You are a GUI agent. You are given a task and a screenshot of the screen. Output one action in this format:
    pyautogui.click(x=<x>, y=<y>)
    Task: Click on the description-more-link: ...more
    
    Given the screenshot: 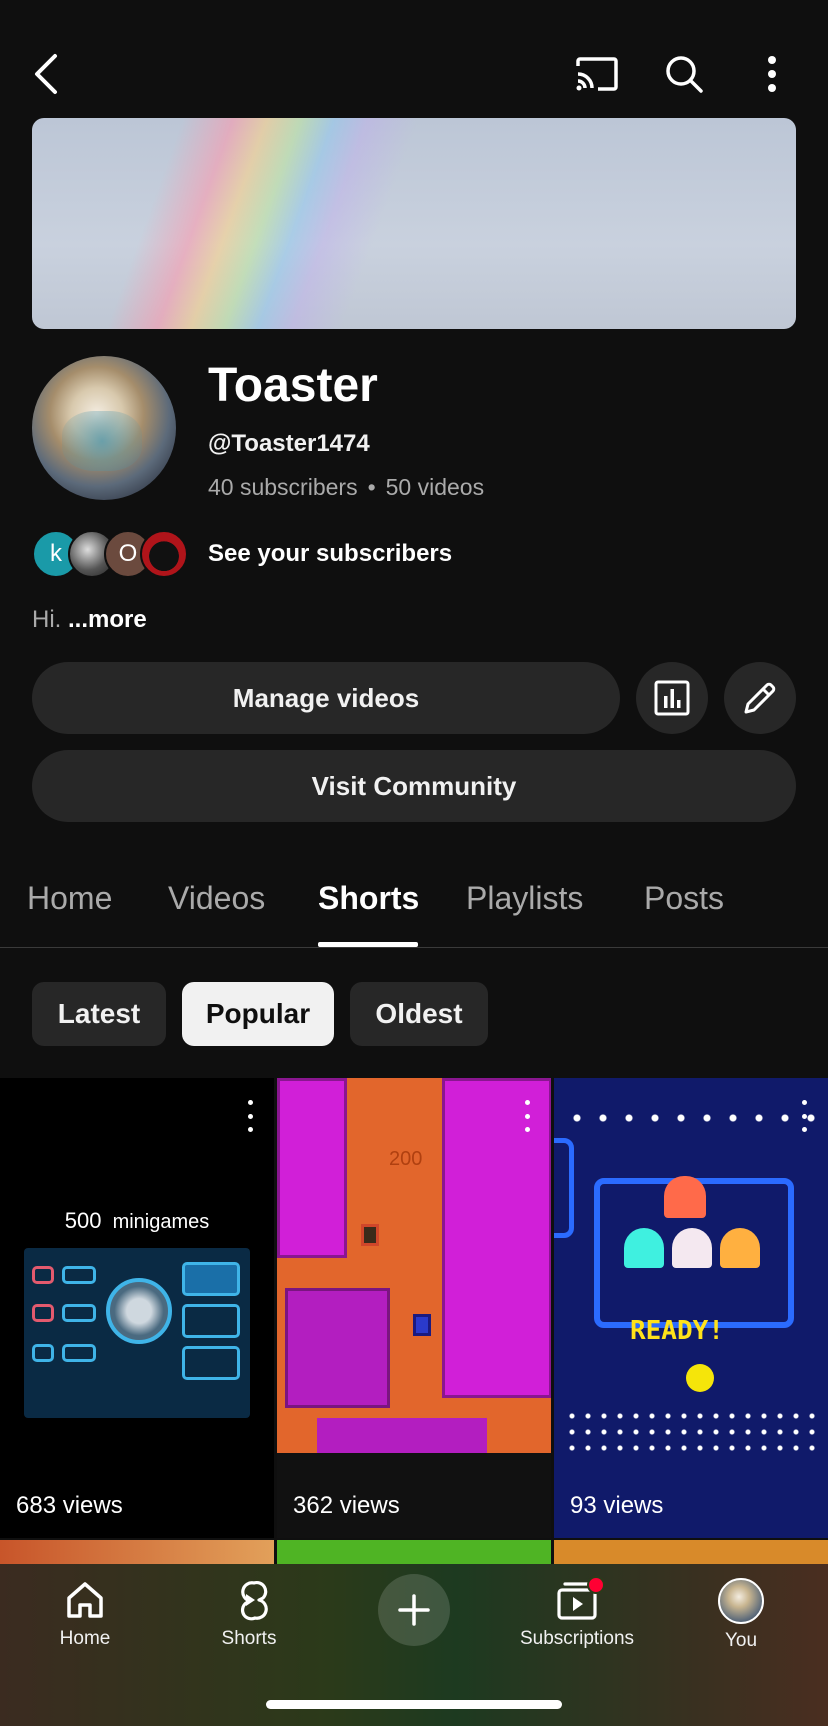 What is the action you would take?
    pyautogui.click(x=107, y=619)
    